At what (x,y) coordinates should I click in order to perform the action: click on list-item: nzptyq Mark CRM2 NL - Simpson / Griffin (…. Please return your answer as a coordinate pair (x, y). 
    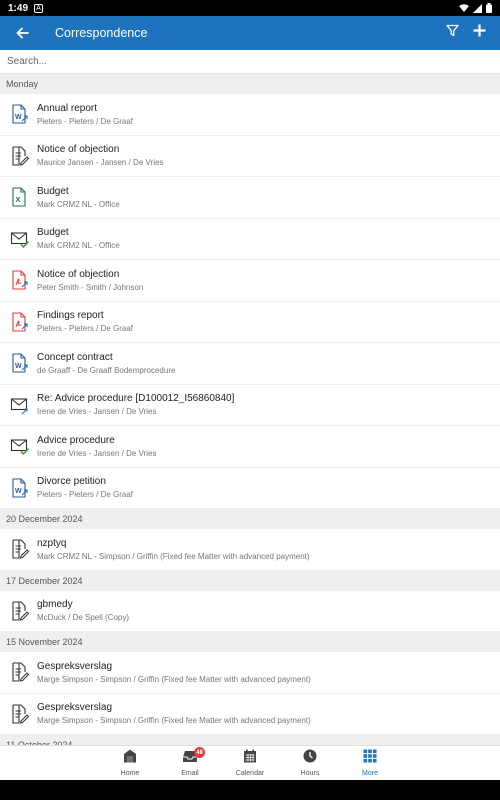
    Looking at the image, I should click on (250, 550).